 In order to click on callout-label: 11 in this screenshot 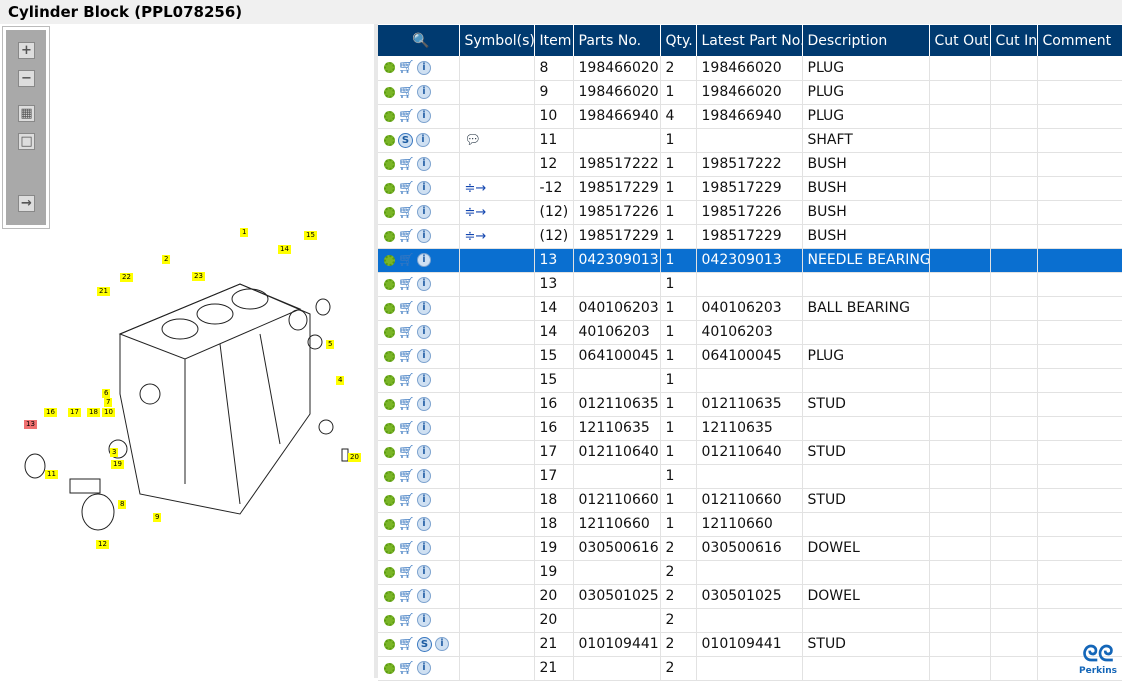, I will do `click(51, 474)`.